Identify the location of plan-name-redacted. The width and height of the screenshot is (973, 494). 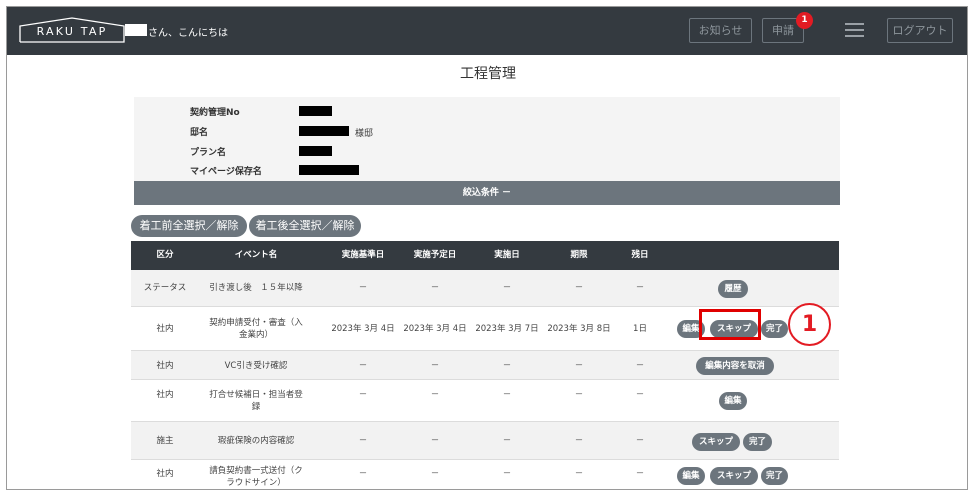
(315, 151).